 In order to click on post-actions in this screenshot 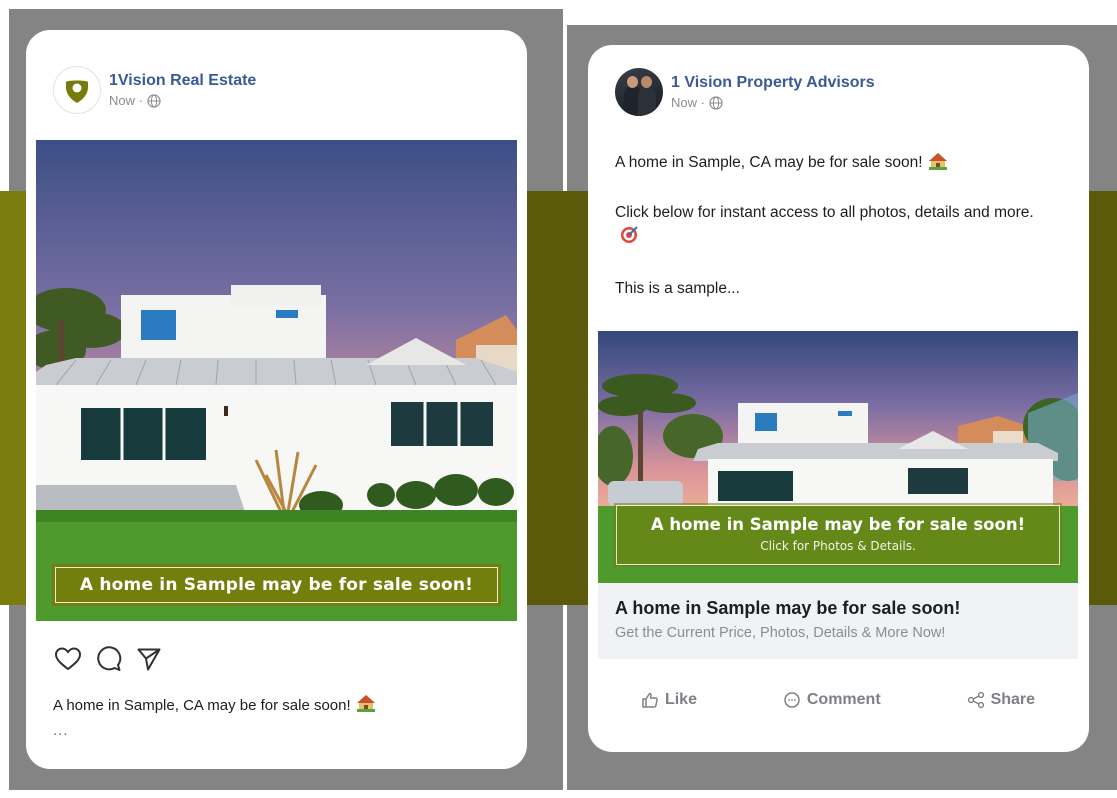, I will do `click(108, 659)`.